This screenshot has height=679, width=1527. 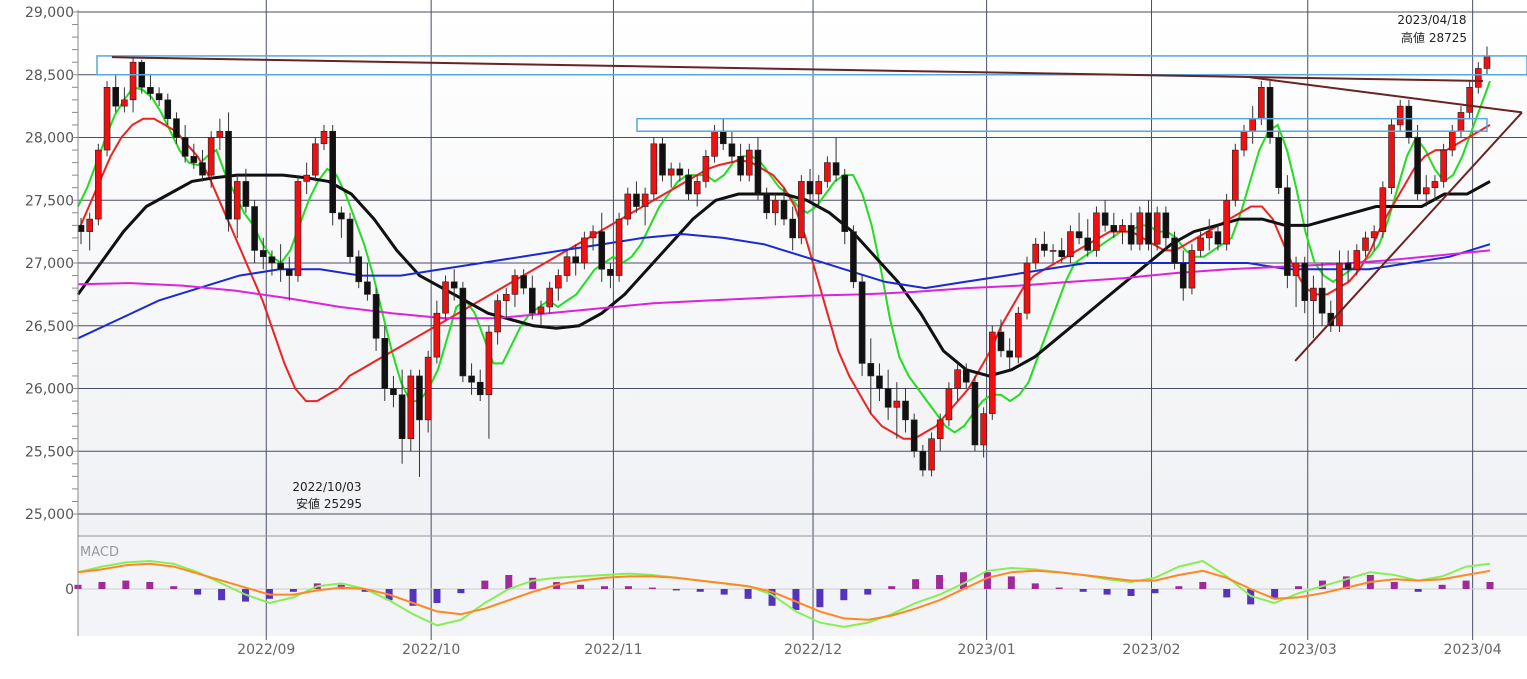 I want to click on y-tick-label: 27,500, so click(x=49, y=201).